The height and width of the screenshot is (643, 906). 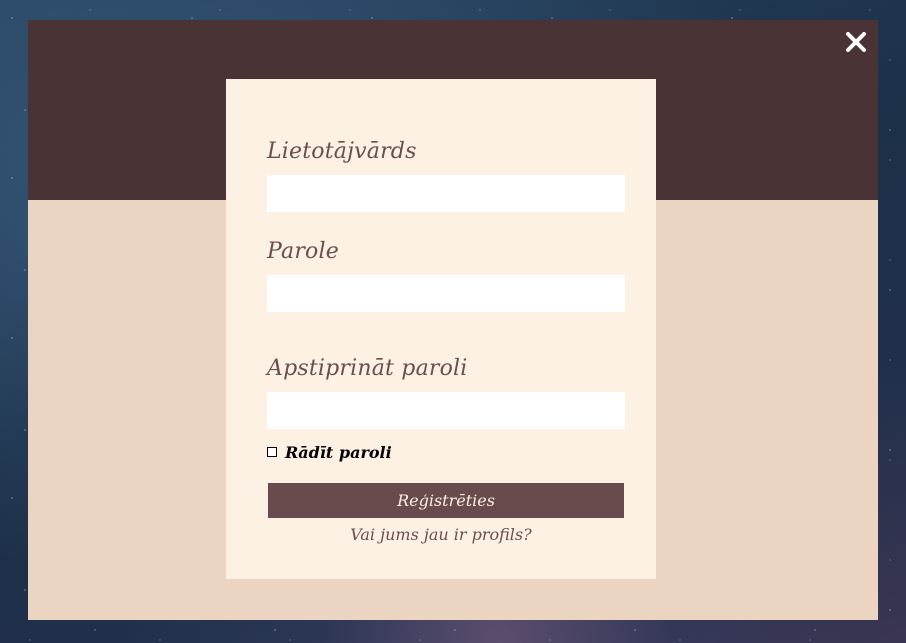 What do you see at coordinates (272, 452) in the screenshot?
I see `show-password-checkbox` at bounding box center [272, 452].